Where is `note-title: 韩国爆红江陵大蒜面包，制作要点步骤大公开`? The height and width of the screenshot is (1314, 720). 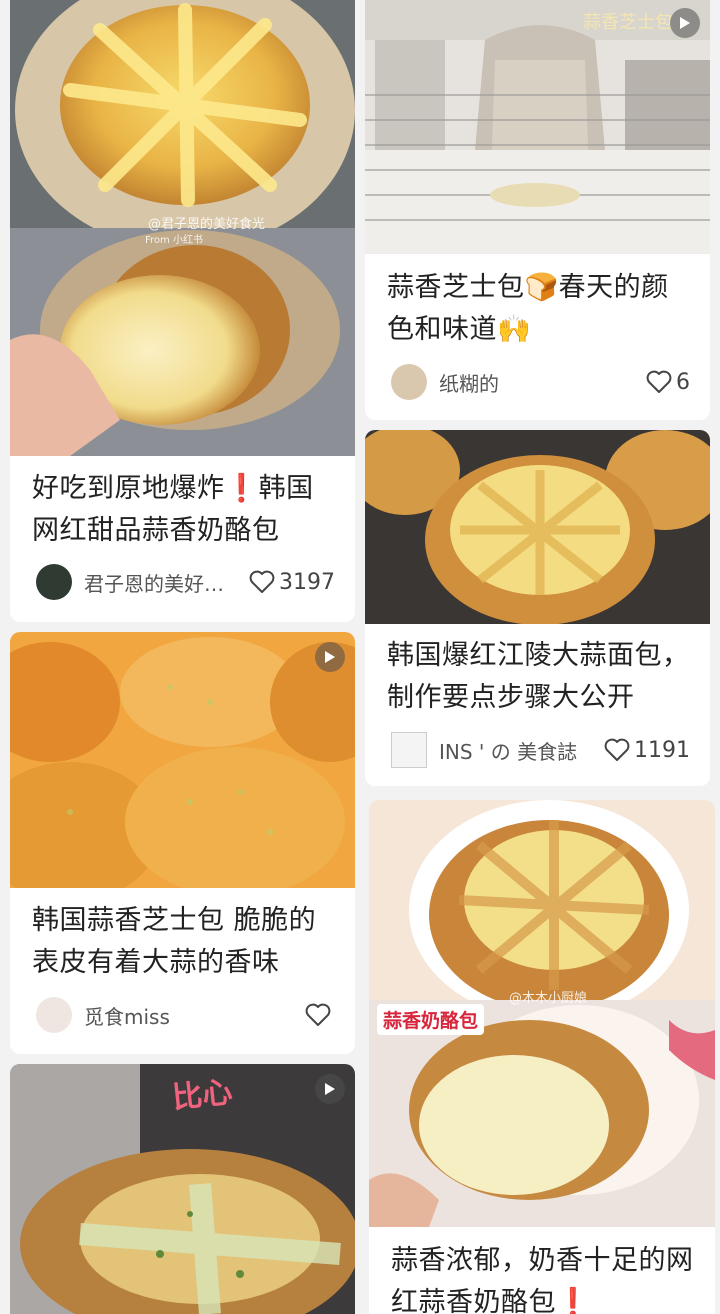
note-title: 韩国爆红江陵大蒜面包，制作要点步骤大公开 is located at coordinates (539, 677).